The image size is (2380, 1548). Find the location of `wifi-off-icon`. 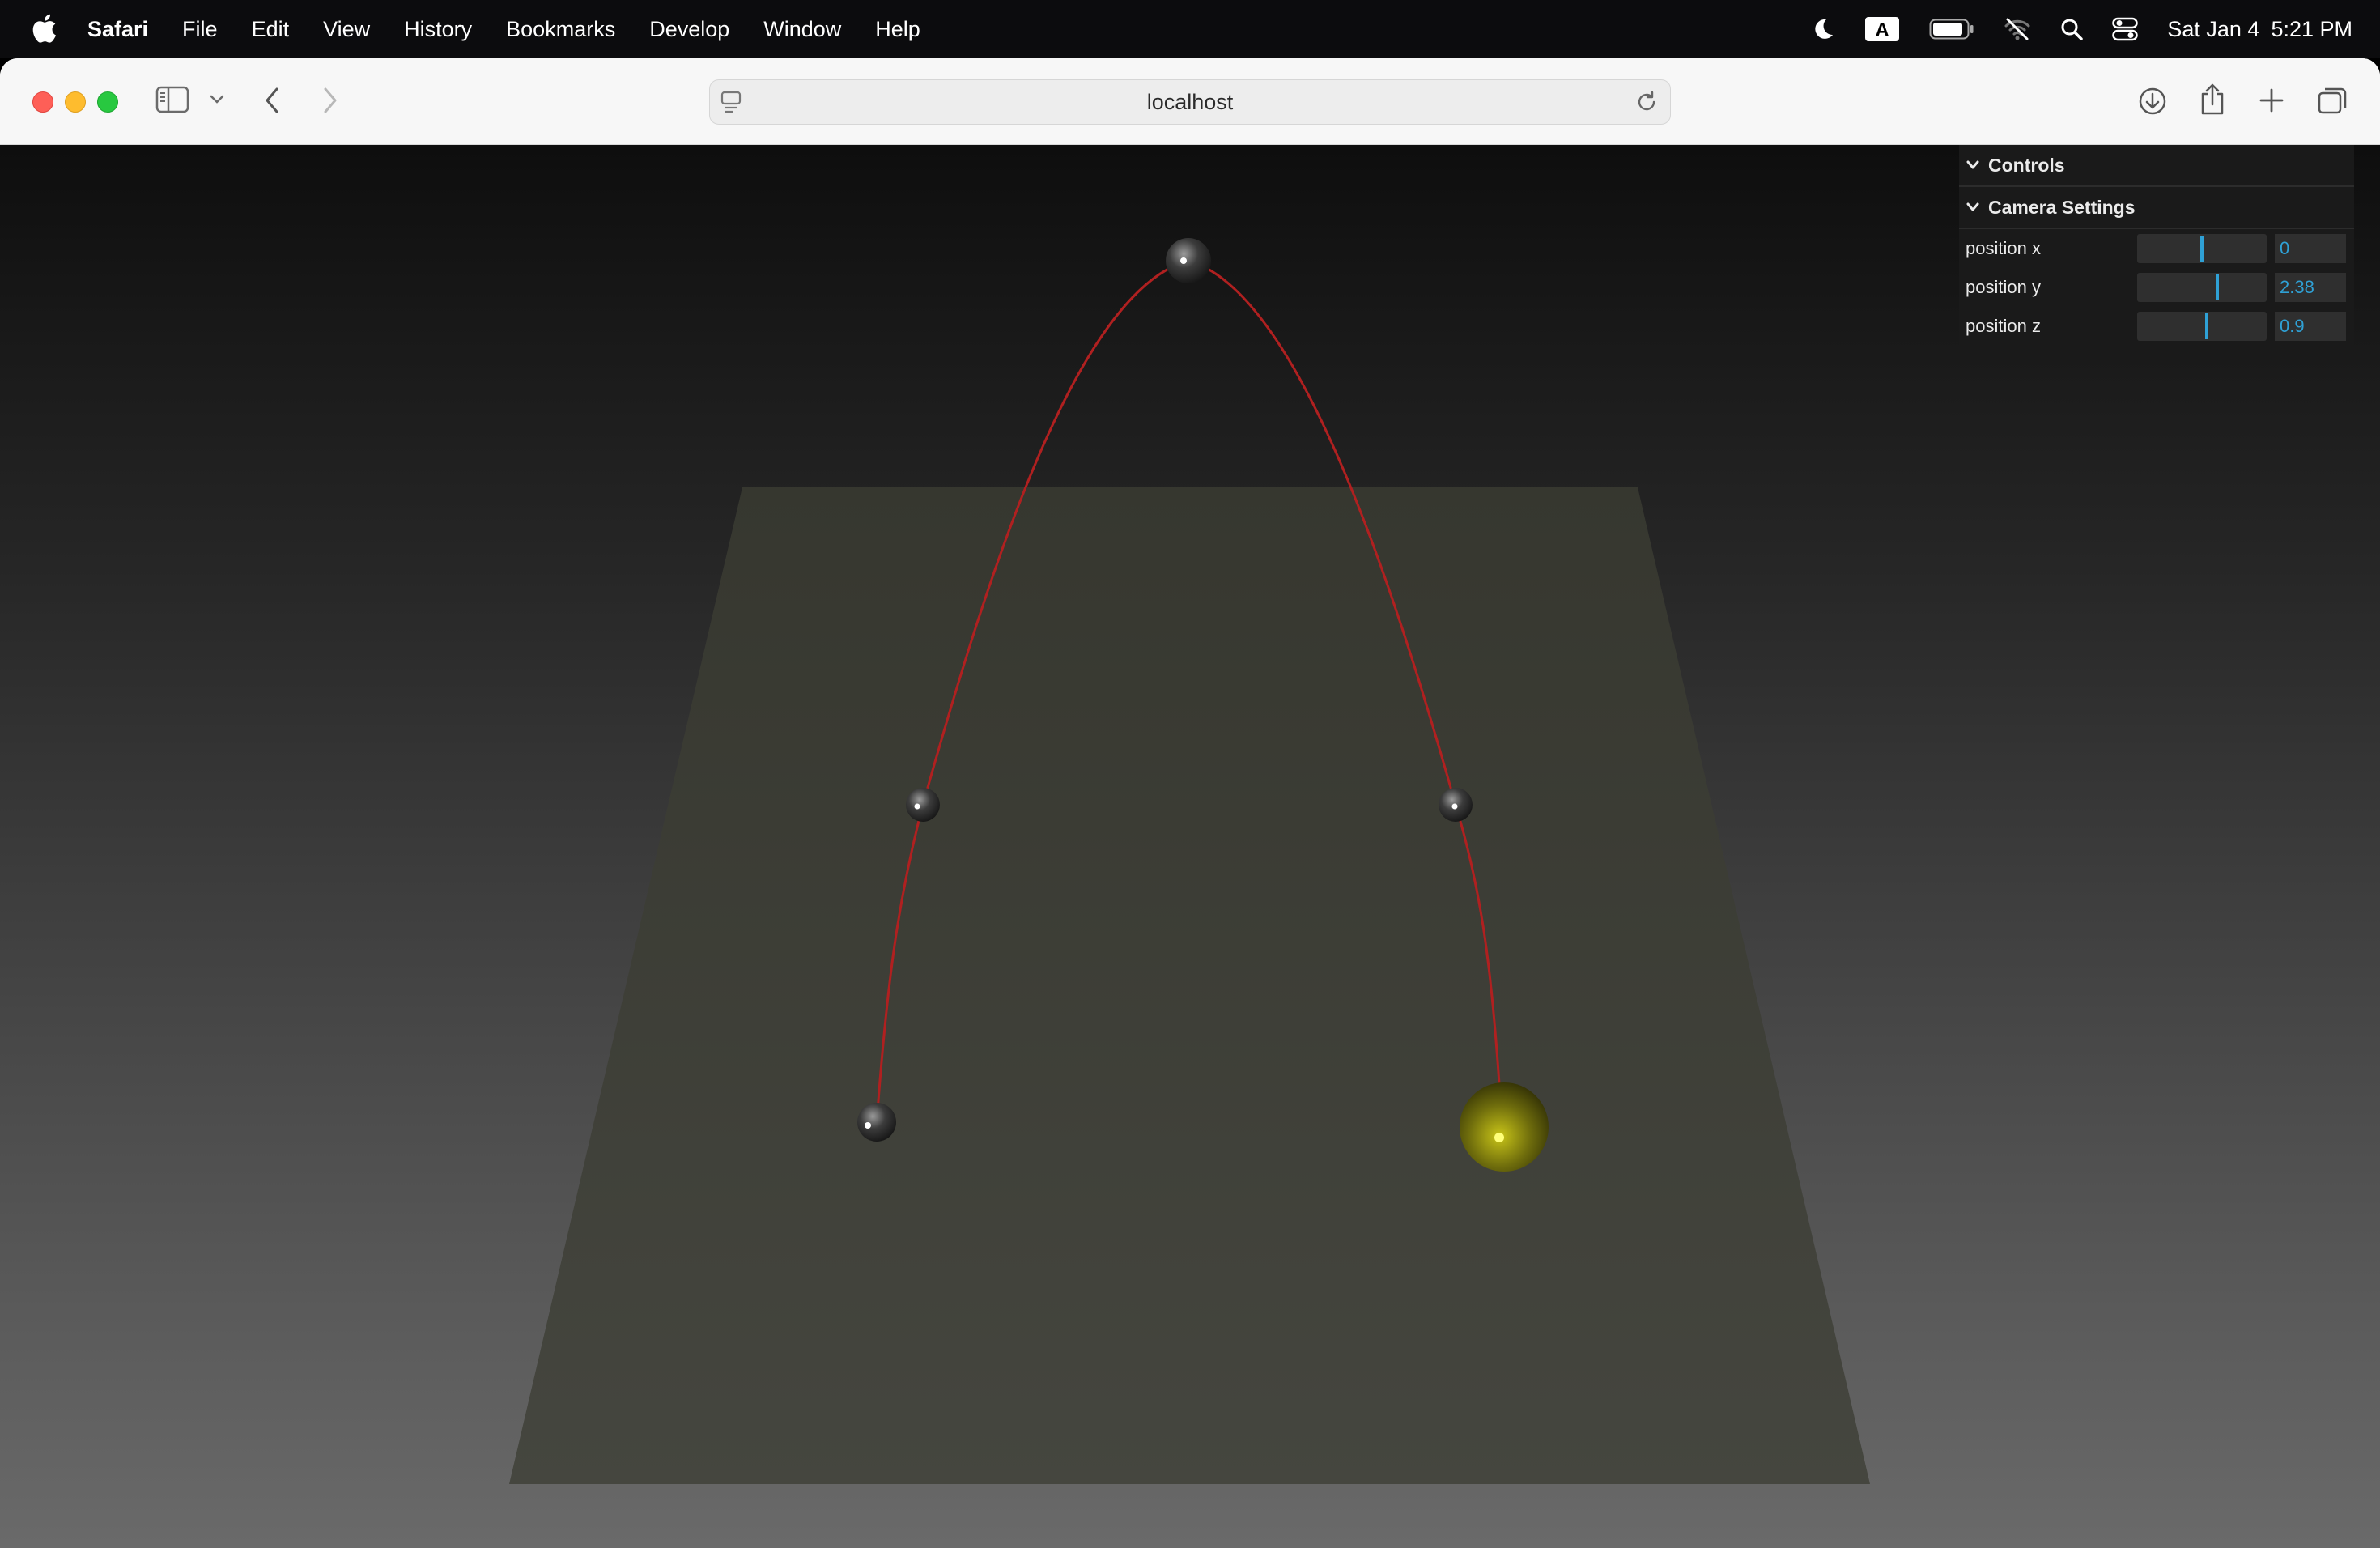

wifi-off-icon is located at coordinates (2018, 29).